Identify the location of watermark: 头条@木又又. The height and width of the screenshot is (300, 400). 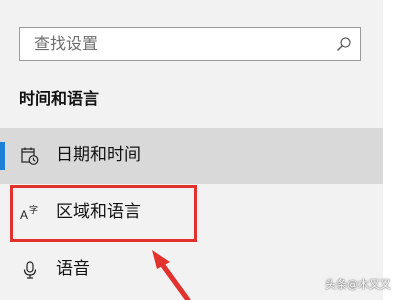
(358, 284).